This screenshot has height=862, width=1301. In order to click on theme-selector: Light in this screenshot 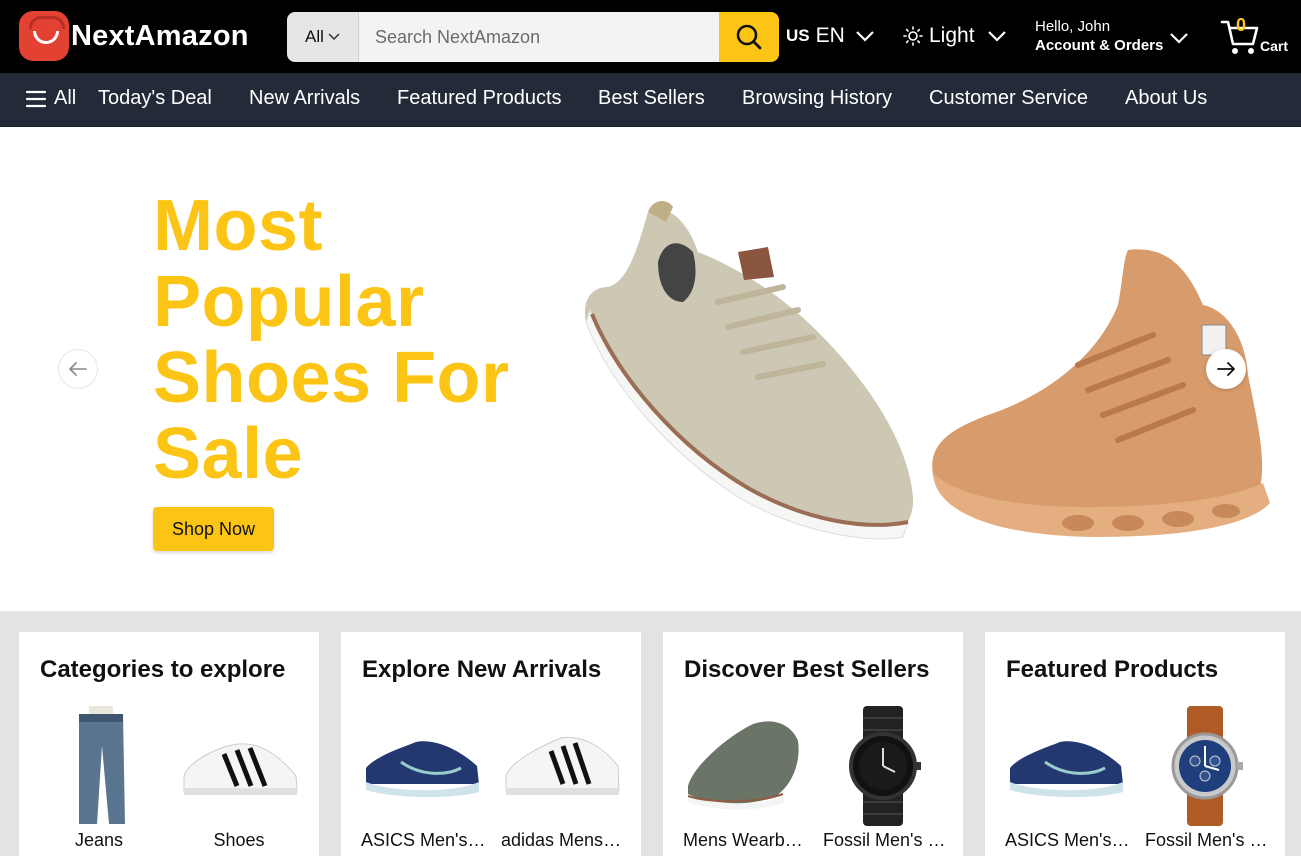, I will do `click(955, 36)`.